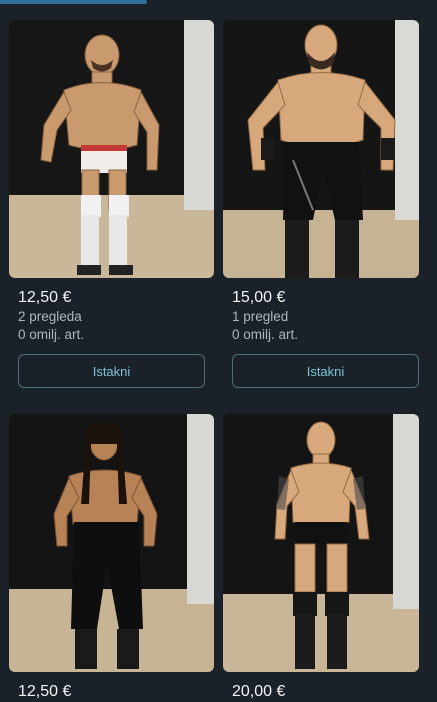  Describe the element at coordinates (50, 316) in the screenshot. I see `listing-views: 2 pregleda` at that location.